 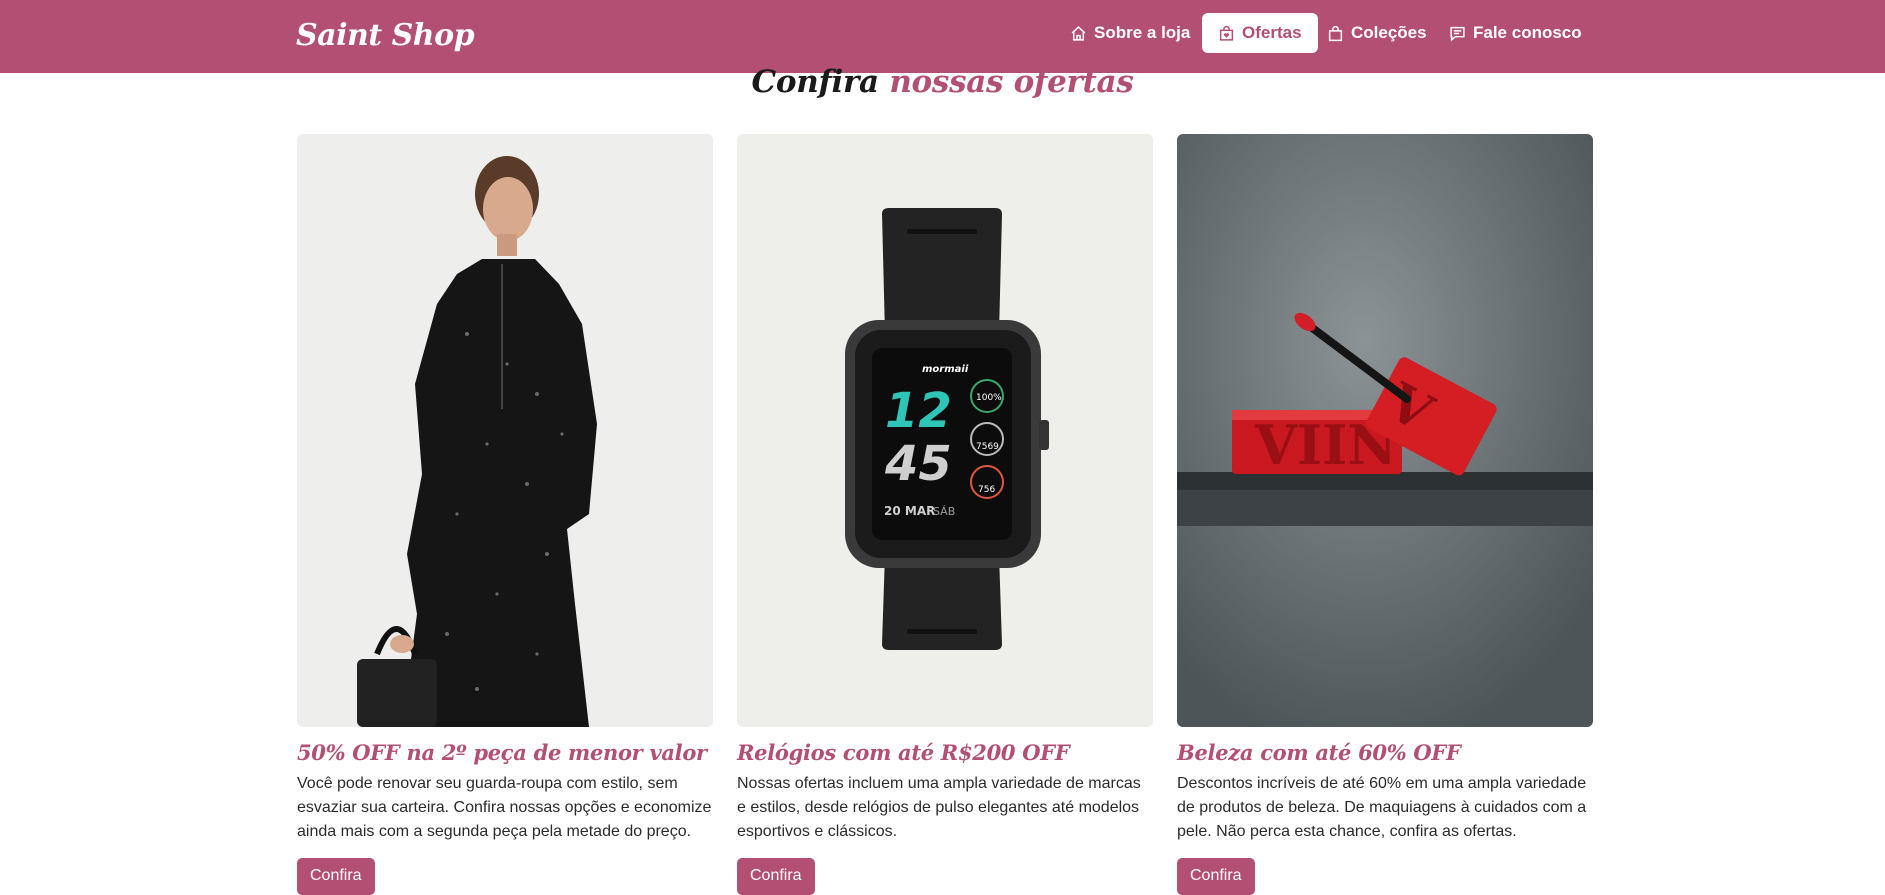 I want to click on nav-item-sobre-a-loja: Sobre a loja, so click(x=1130, y=33).